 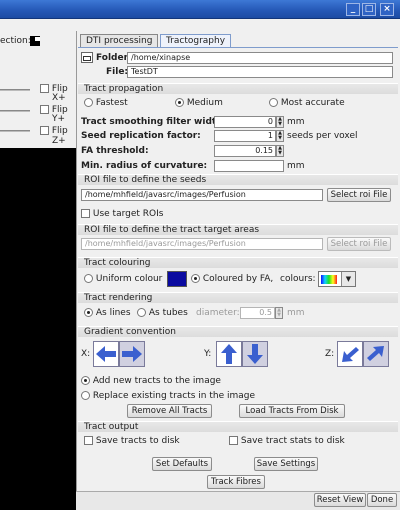 What do you see at coordinates (286, 464) in the screenshot?
I see `save-settings-button: Save Settings` at bounding box center [286, 464].